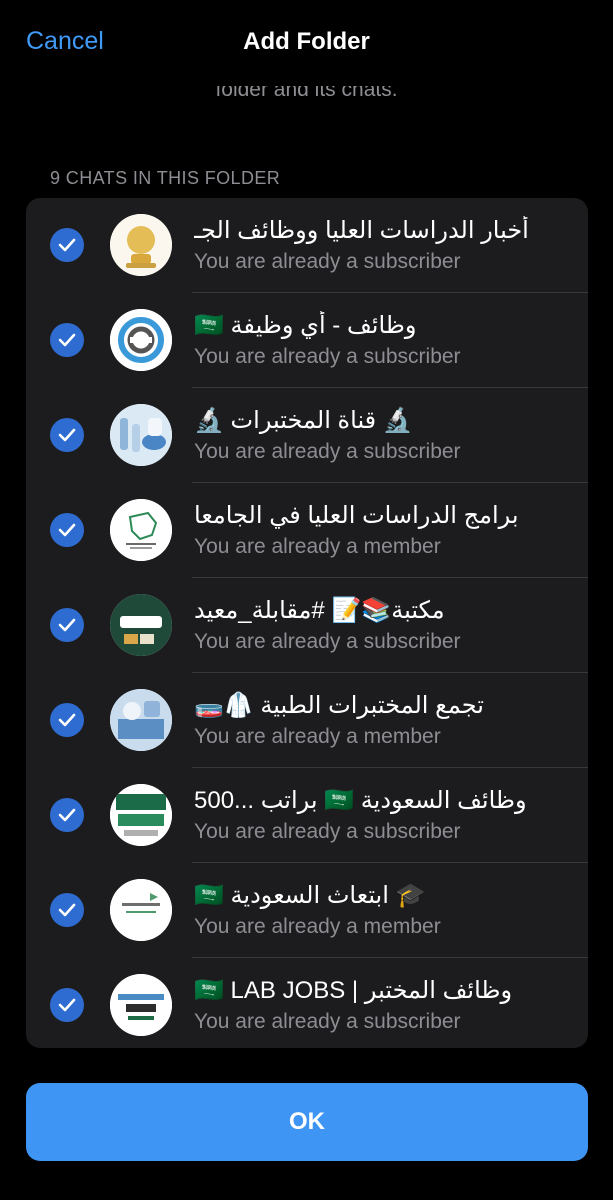 Image resolution: width=613 pixels, height=1200 pixels. Describe the element at coordinates (141, 625) in the screenshot. I see `moeed-logo-icon` at that location.